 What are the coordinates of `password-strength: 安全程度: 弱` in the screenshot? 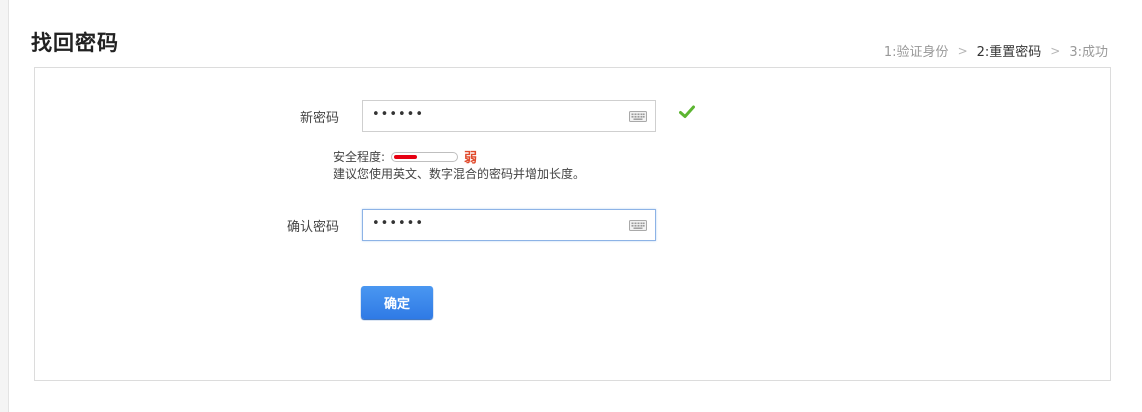 It's located at (405, 156).